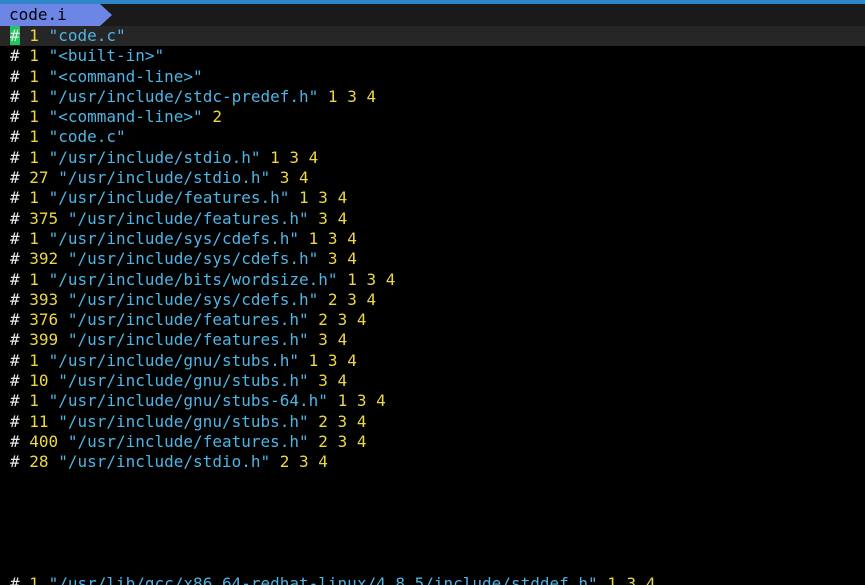 Image resolution: width=865 pixels, height=585 pixels. Describe the element at coordinates (44, 441) in the screenshot. I see `line-number-token: 400` at that location.